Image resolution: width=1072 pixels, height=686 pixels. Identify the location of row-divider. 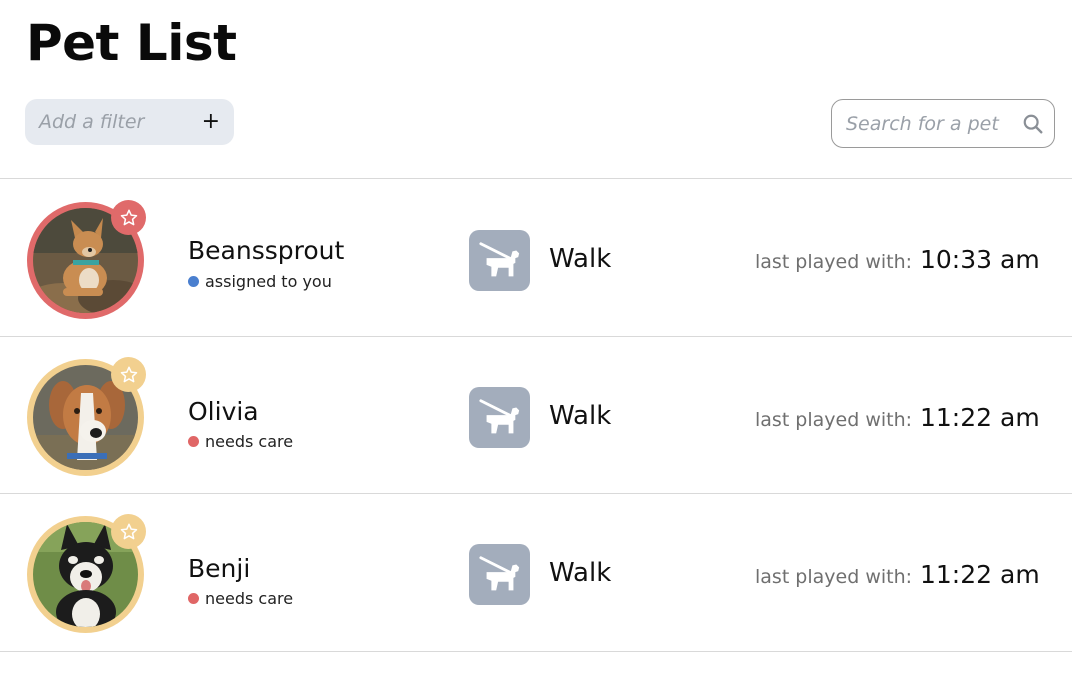
(536, 651).